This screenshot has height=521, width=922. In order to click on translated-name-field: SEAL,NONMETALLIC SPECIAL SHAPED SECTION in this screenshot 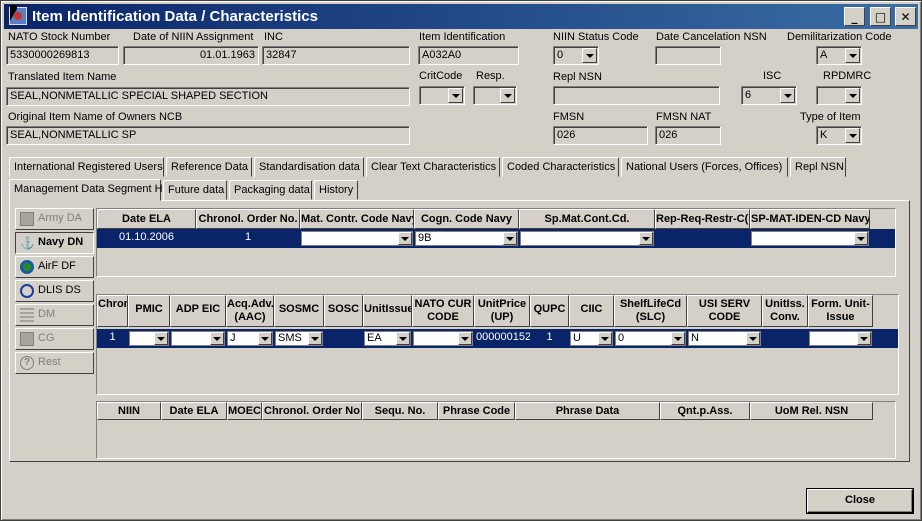, I will do `click(208, 96)`.